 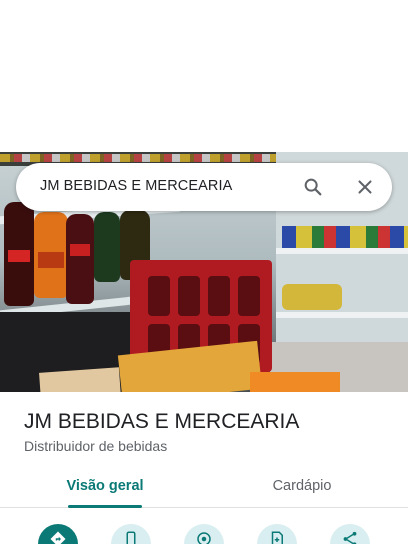 I want to click on call-button, so click(x=131, y=534).